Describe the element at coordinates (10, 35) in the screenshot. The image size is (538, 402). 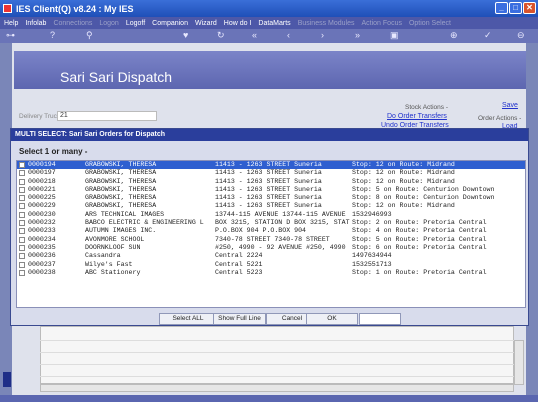
I see `key-icon: ⊶` at that location.